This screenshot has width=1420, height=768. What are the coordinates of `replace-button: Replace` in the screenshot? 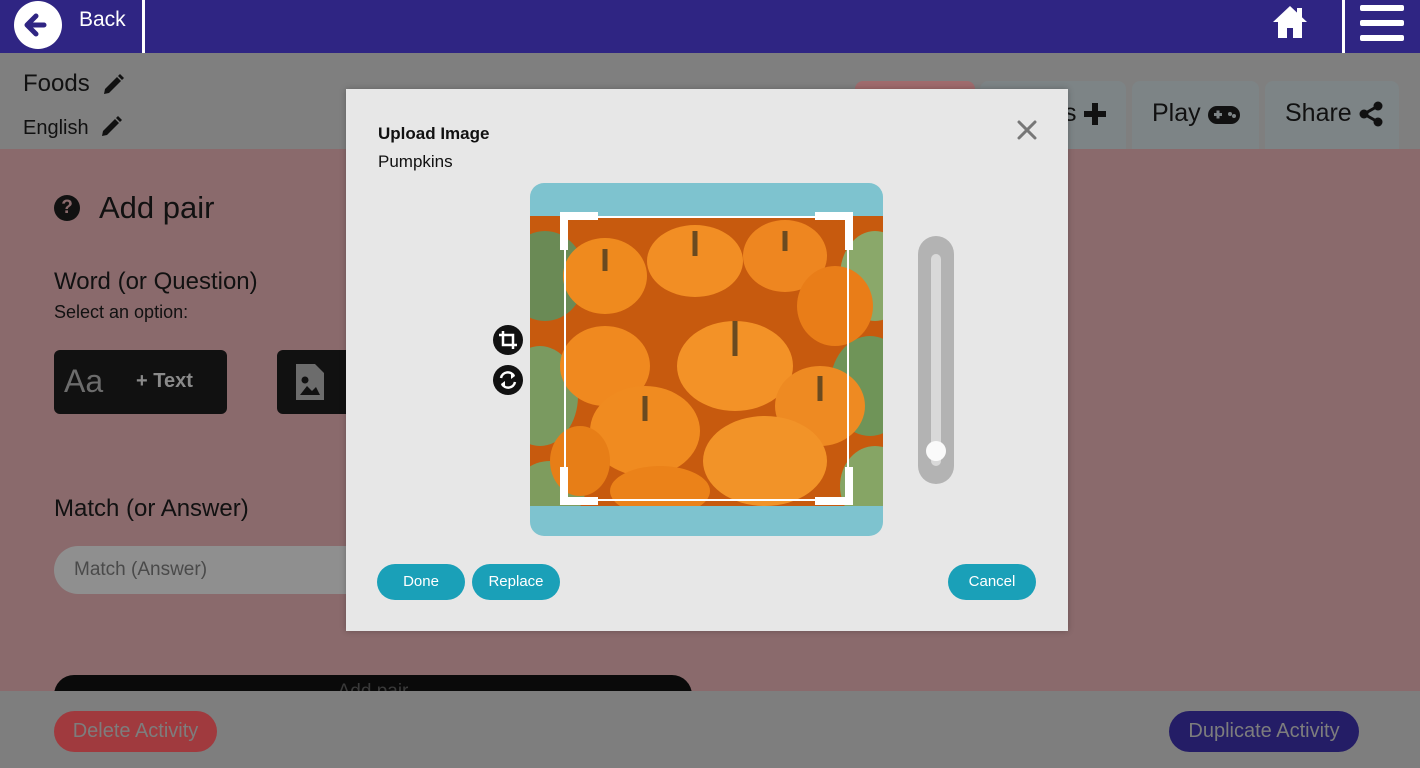 It's located at (516, 582).